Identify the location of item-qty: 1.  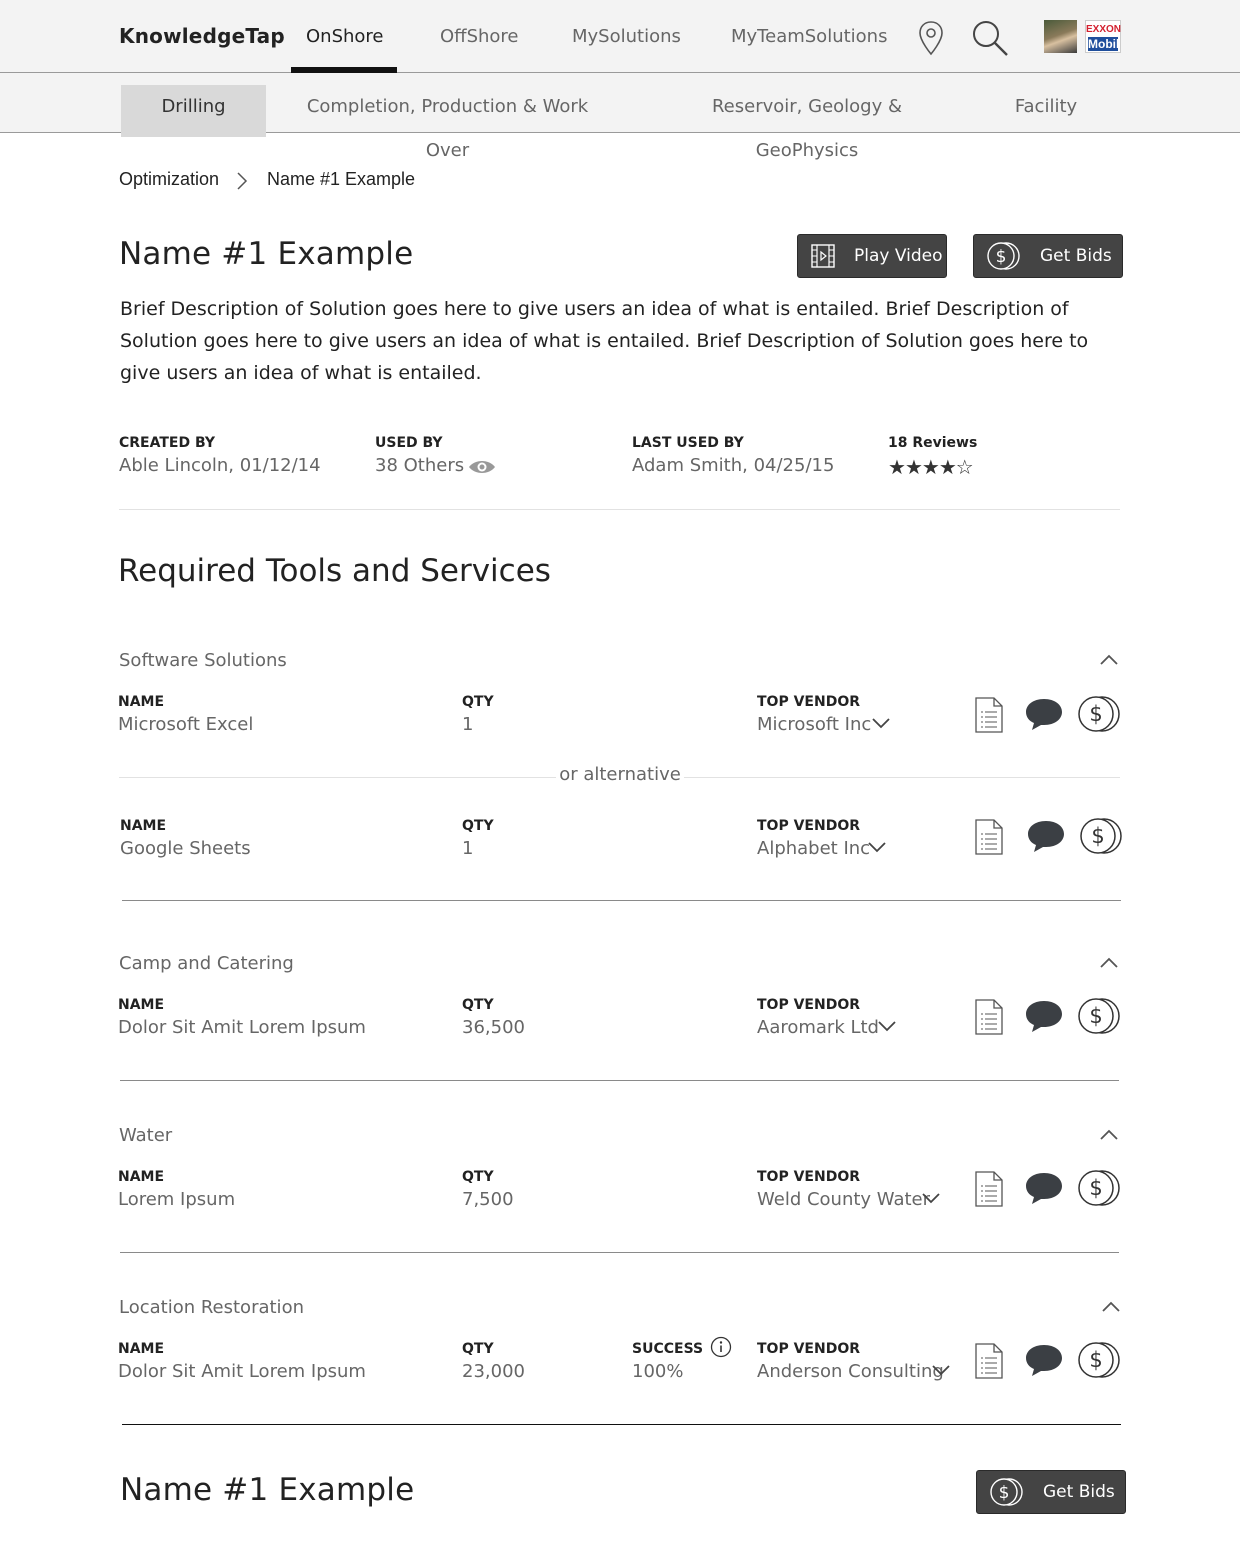
(468, 724).